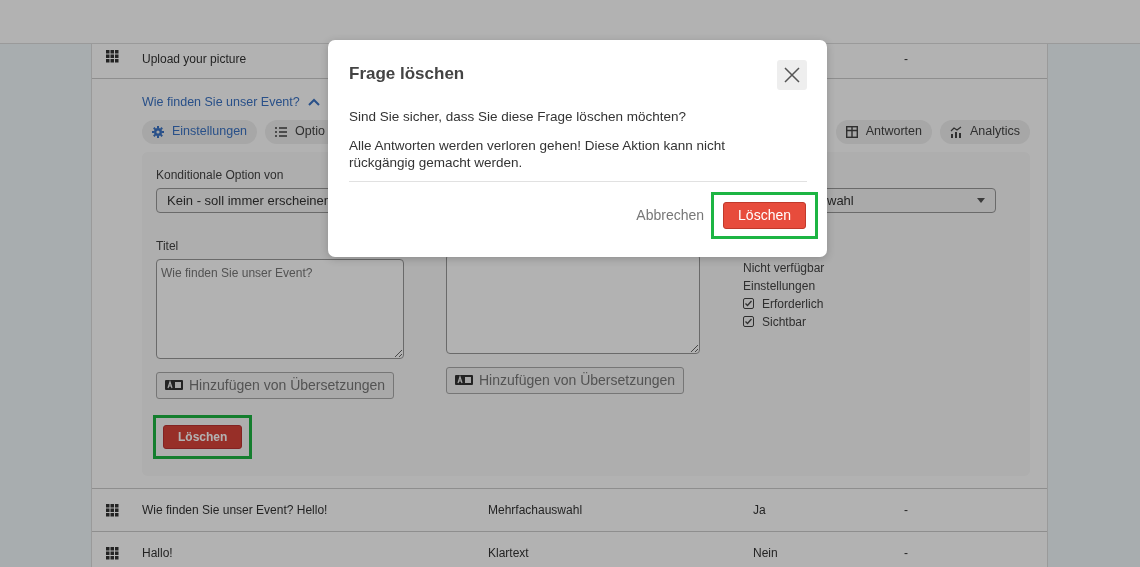 This screenshot has height=567, width=1140. Describe the element at coordinates (220, 175) in the screenshot. I see `field-label: Konditionale Option von` at that location.